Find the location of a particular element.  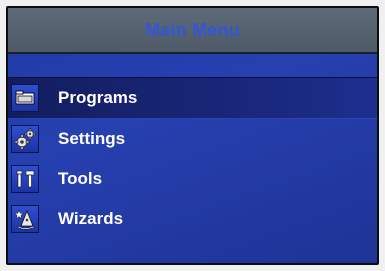

menu-item-label: Programs is located at coordinates (98, 97).